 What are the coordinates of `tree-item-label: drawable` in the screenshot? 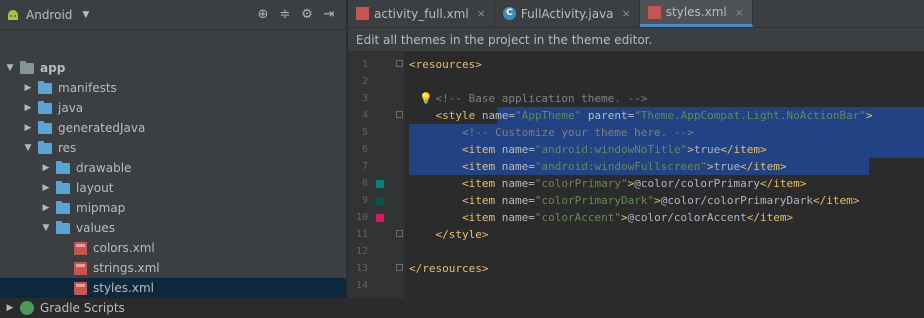 It's located at (104, 168).